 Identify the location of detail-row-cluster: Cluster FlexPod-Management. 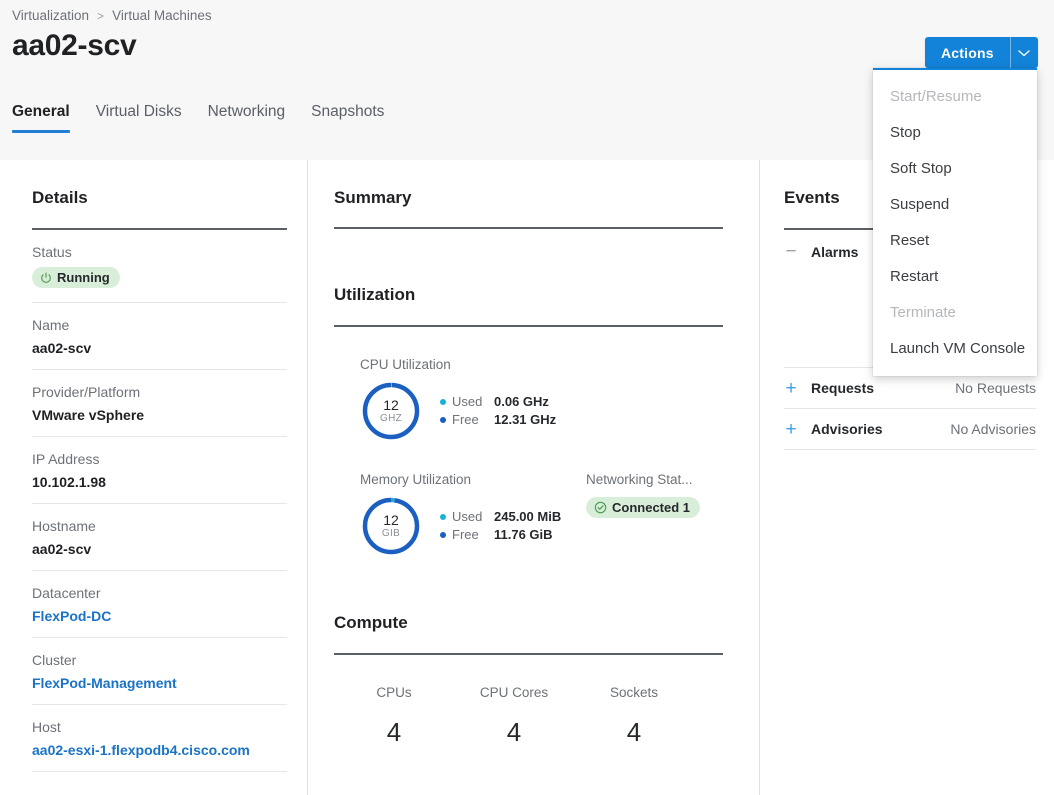
(159, 671).